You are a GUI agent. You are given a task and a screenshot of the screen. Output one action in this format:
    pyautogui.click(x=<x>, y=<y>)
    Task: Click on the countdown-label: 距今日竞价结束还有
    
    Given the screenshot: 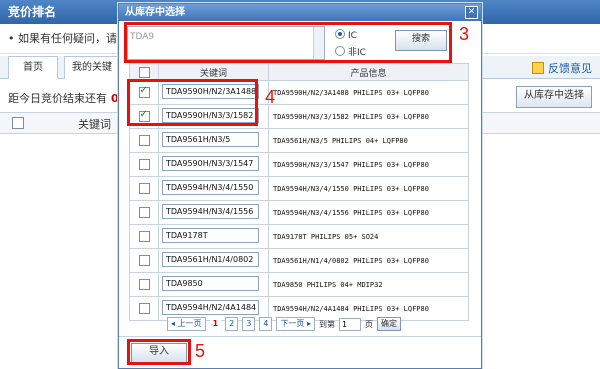 What is the action you would take?
    pyautogui.click(x=57, y=98)
    